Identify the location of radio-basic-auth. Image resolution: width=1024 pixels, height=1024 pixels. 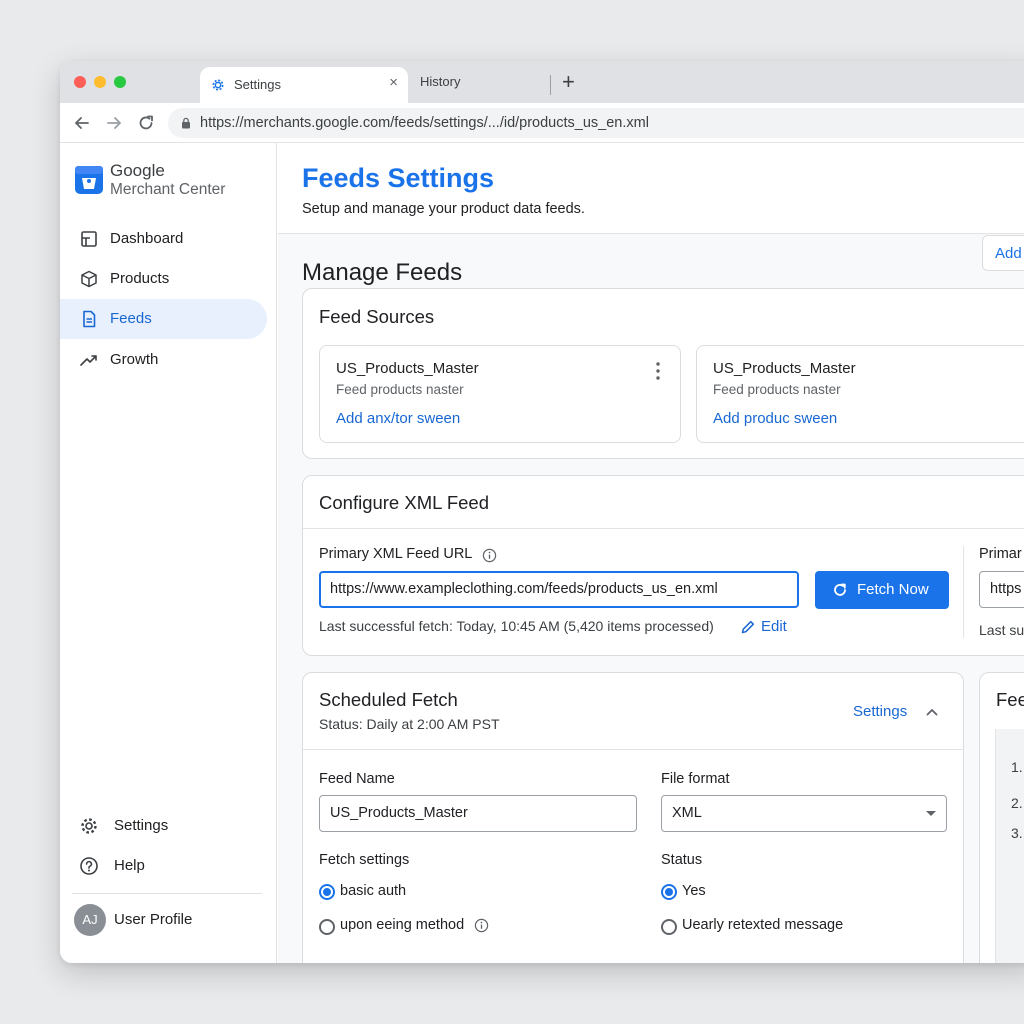
(327, 892).